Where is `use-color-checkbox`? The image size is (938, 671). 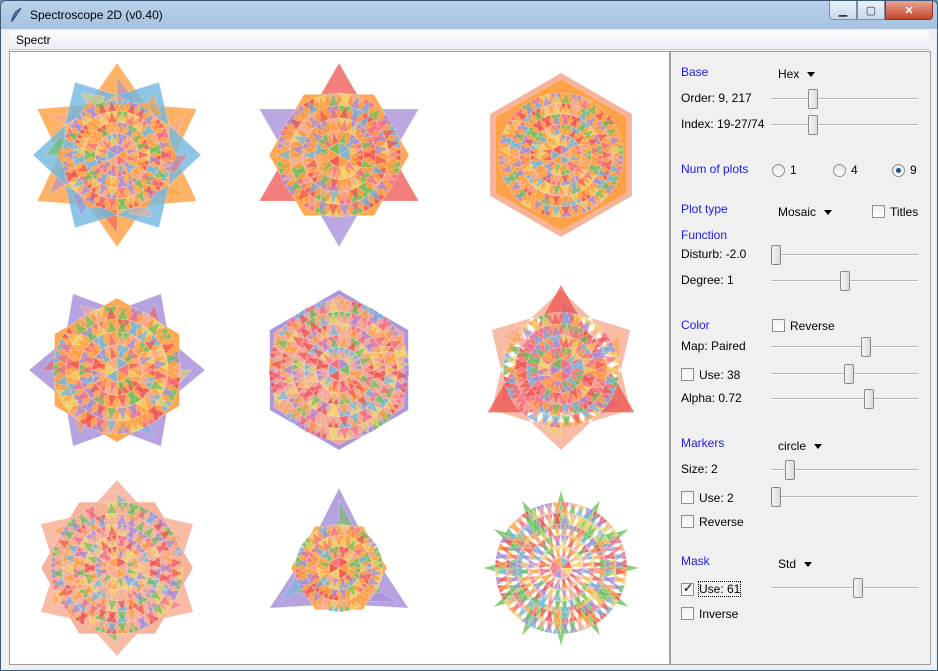
use-color-checkbox is located at coordinates (687, 374).